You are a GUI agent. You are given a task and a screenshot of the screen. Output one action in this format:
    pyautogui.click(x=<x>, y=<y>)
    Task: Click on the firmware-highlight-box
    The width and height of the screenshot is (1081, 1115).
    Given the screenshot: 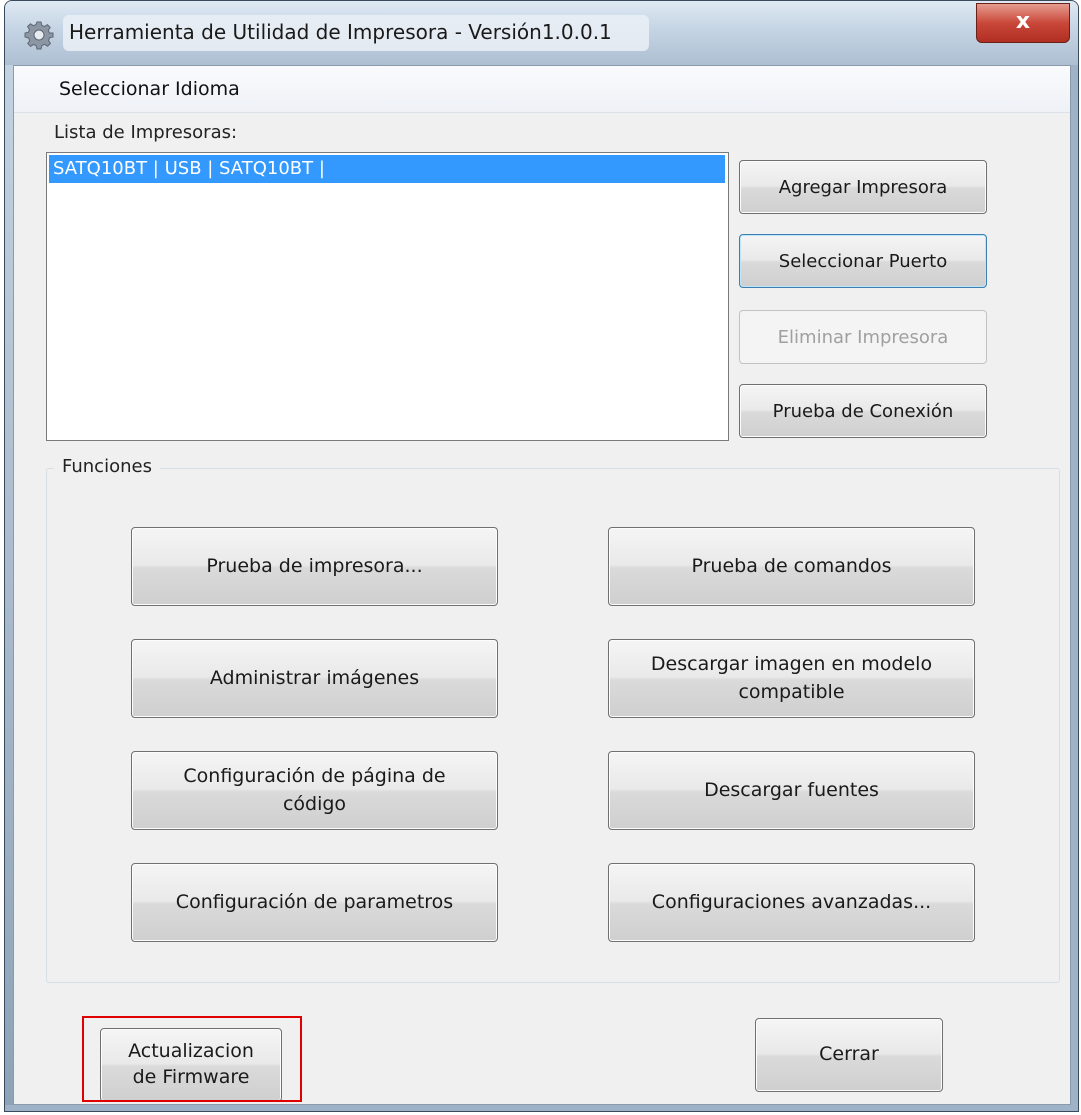 What is the action you would take?
    pyautogui.click(x=192, y=1059)
    